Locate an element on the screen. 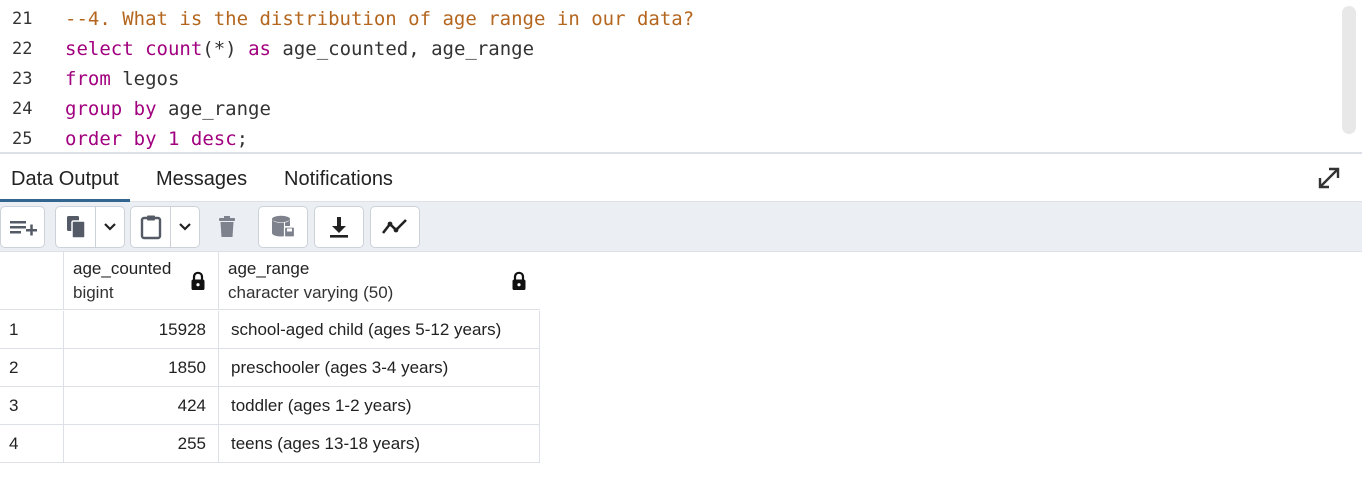  download-button is located at coordinates (339, 227).